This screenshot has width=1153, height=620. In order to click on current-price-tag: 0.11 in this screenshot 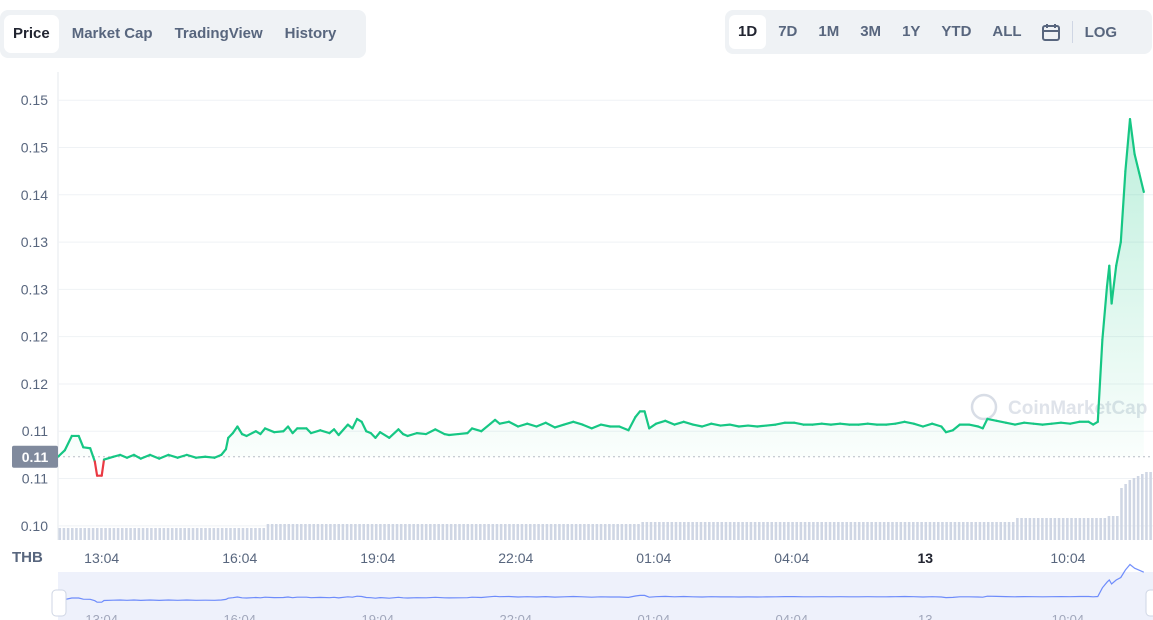, I will do `click(35, 456)`.